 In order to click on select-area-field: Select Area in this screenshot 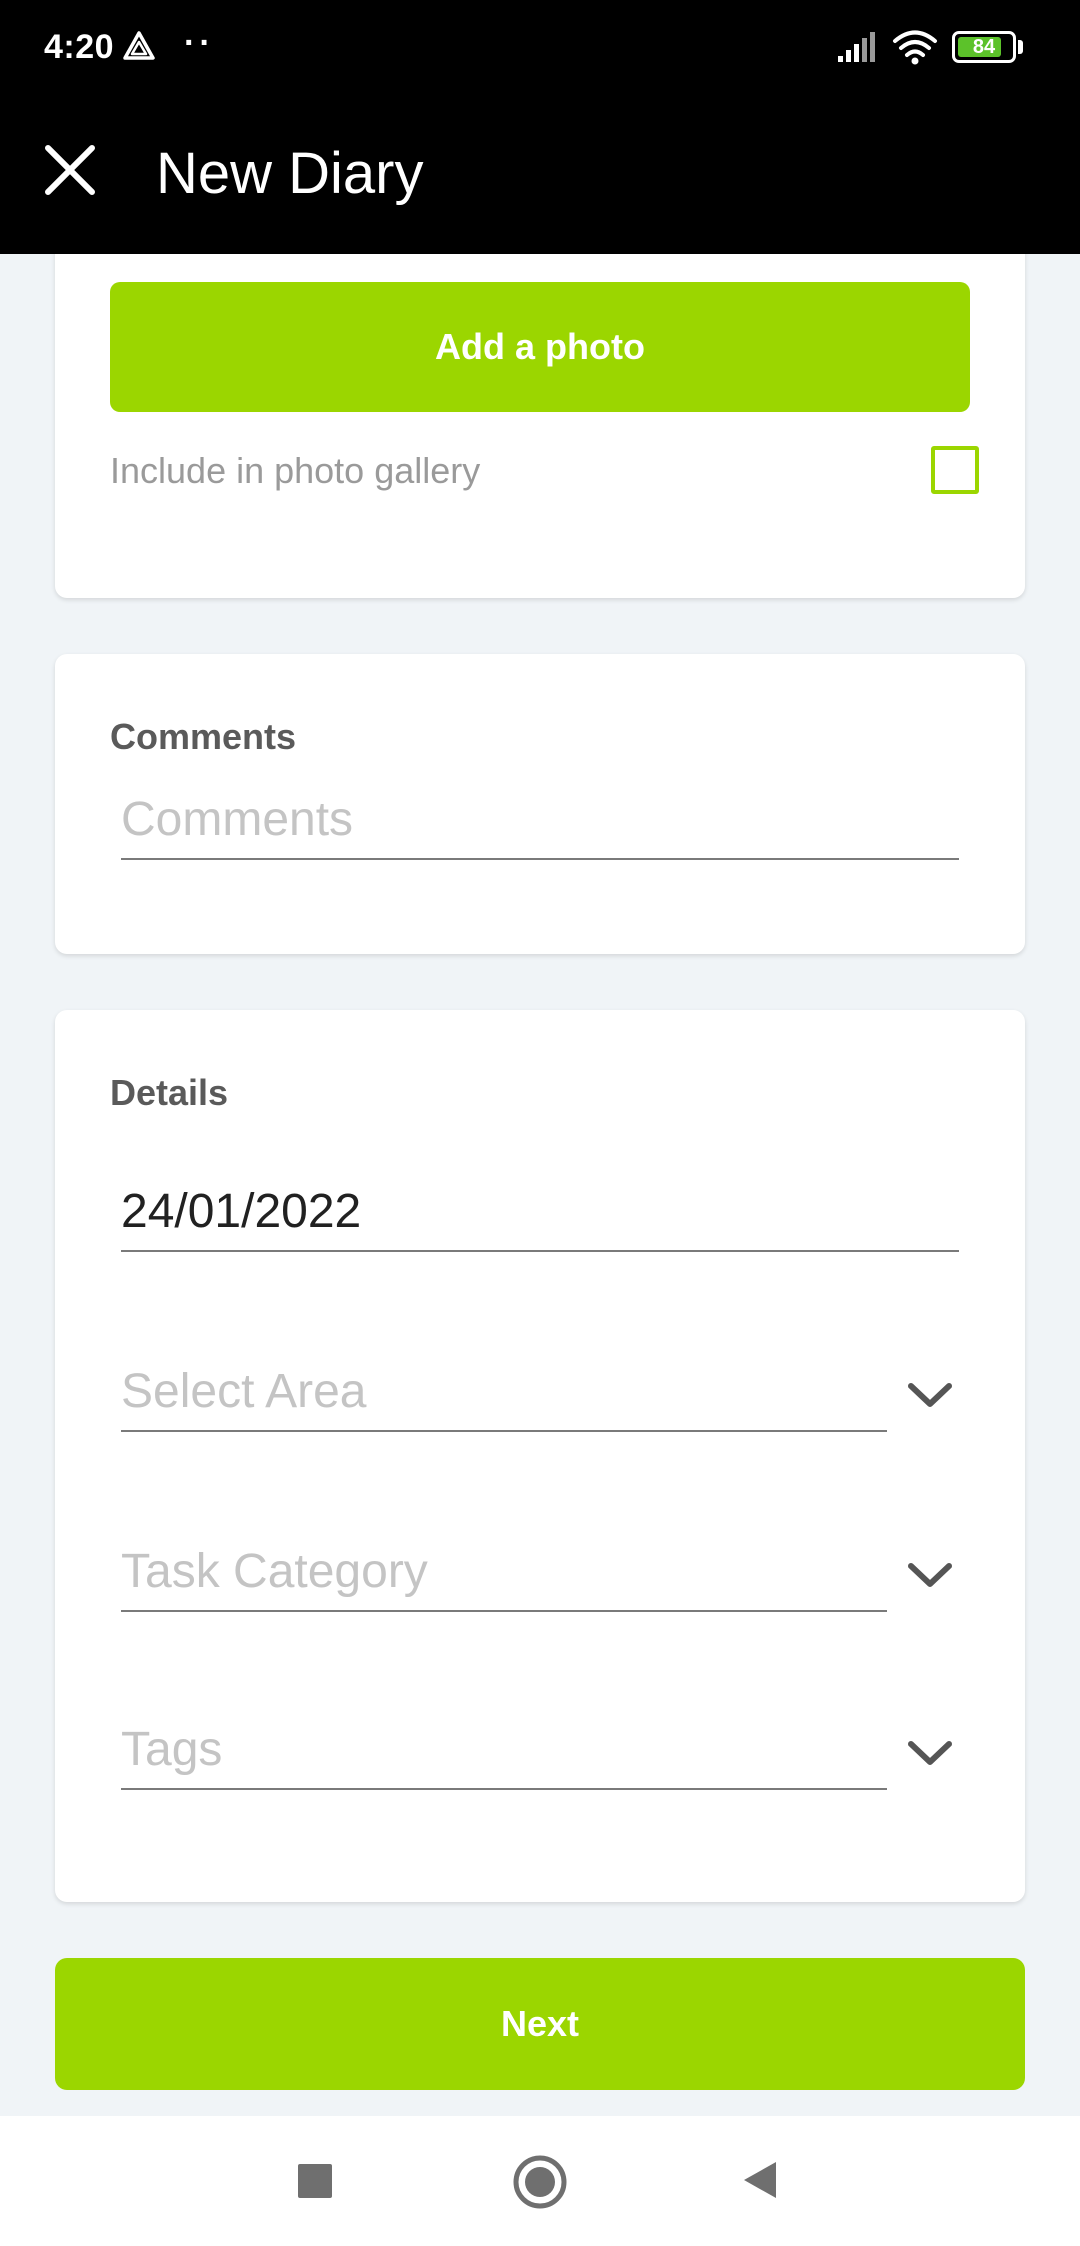, I will do `click(504, 1392)`.